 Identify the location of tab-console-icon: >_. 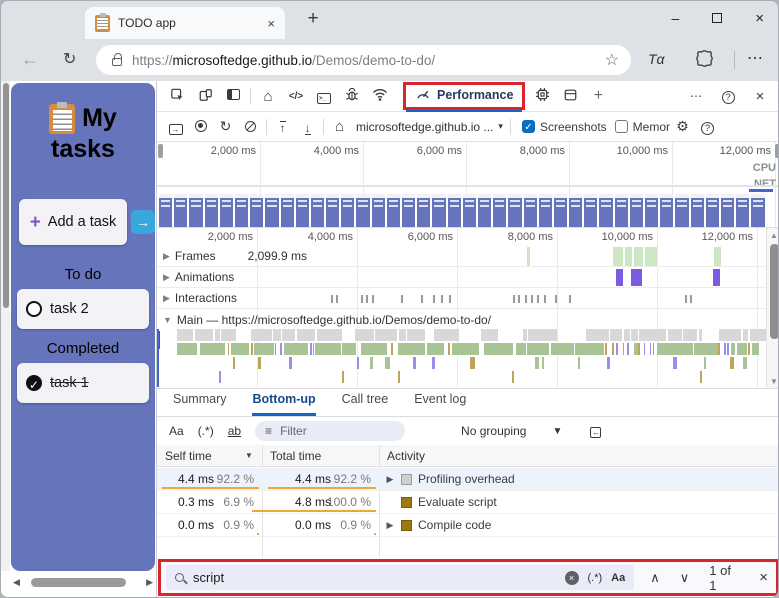
(324, 96).